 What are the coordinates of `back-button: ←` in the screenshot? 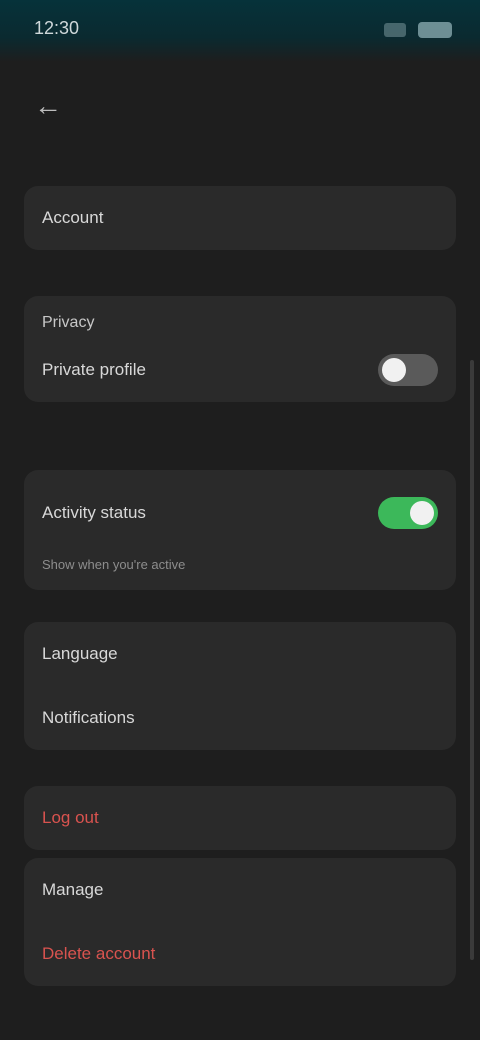 It's located at (48, 106).